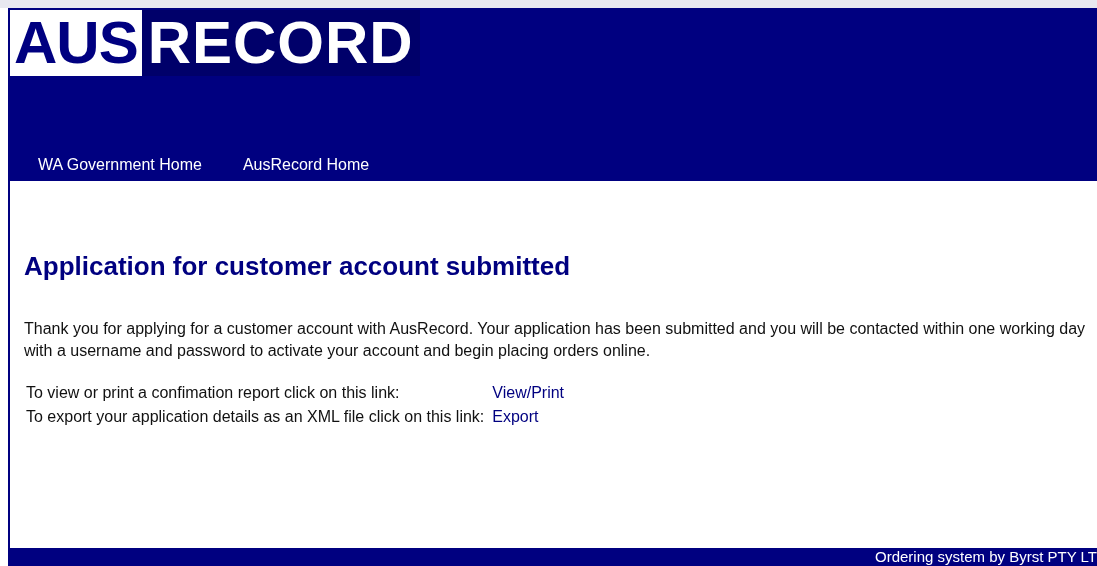 This screenshot has height=566, width=1097. What do you see at coordinates (306, 165) in the screenshot?
I see `nav-link: AusRecord Home` at bounding box center [306, 165].